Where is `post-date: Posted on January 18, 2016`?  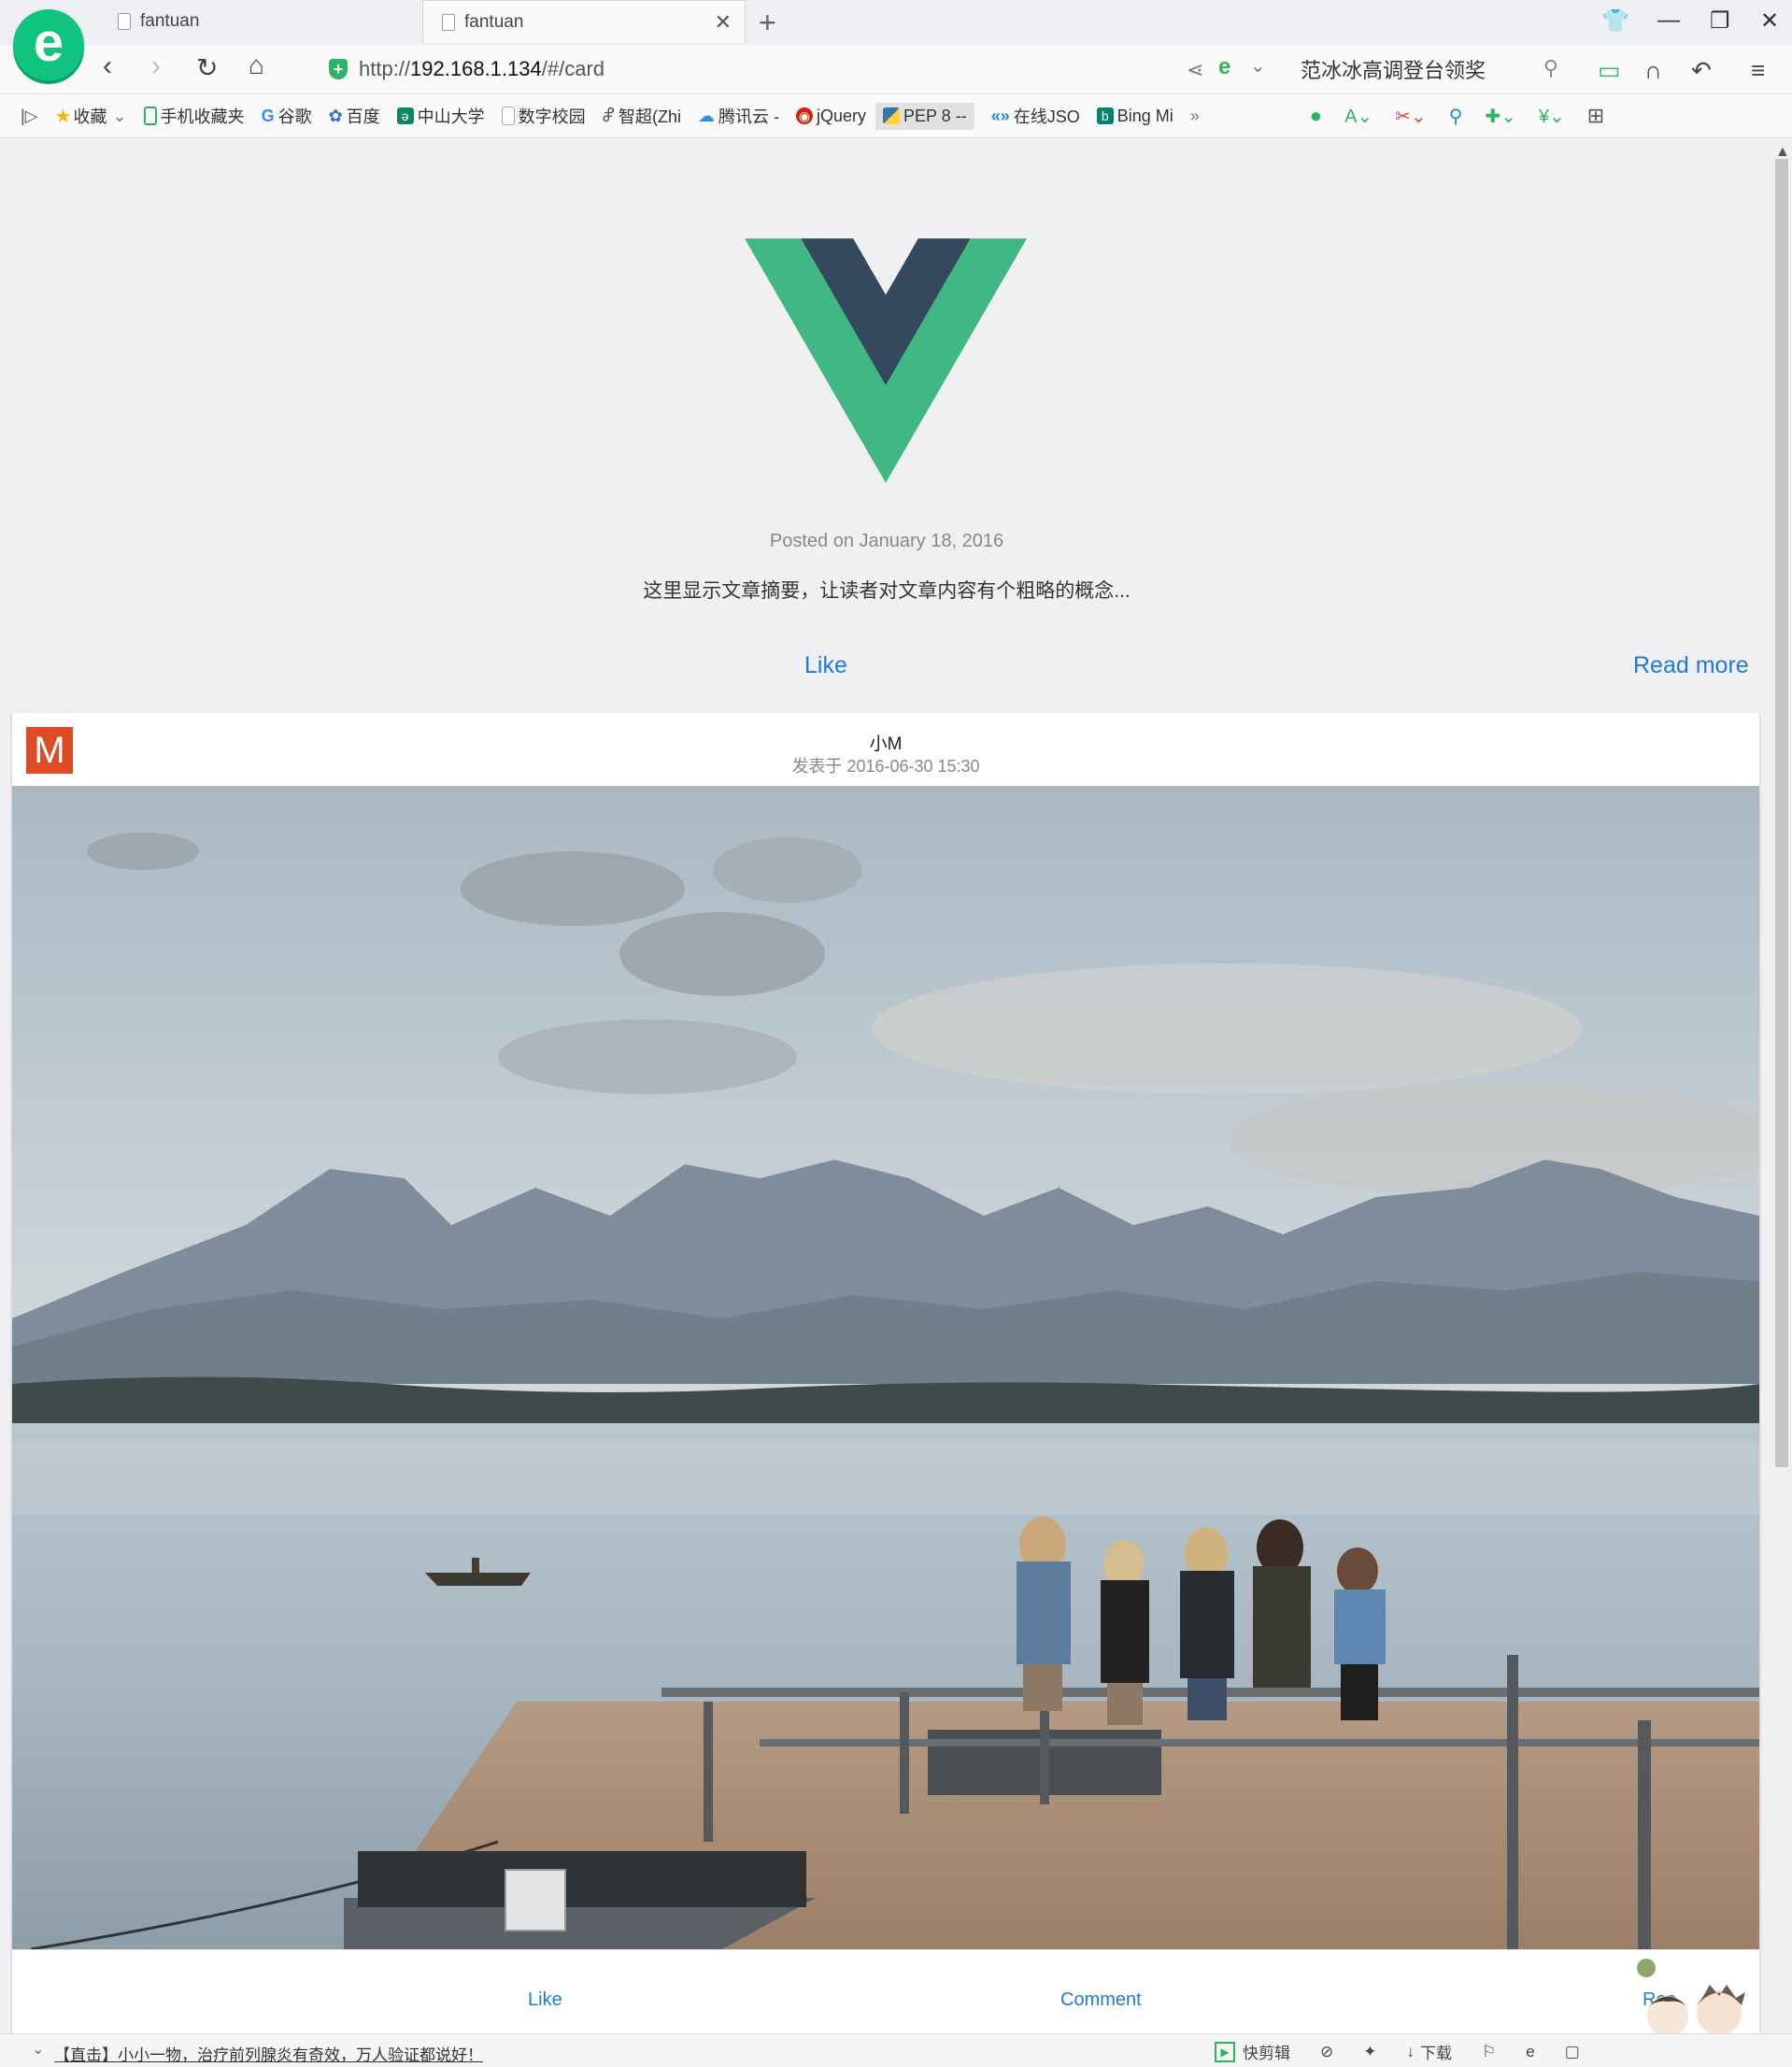
post-date: Posted on January 18, 2016 is located at coordinates (886, 541).